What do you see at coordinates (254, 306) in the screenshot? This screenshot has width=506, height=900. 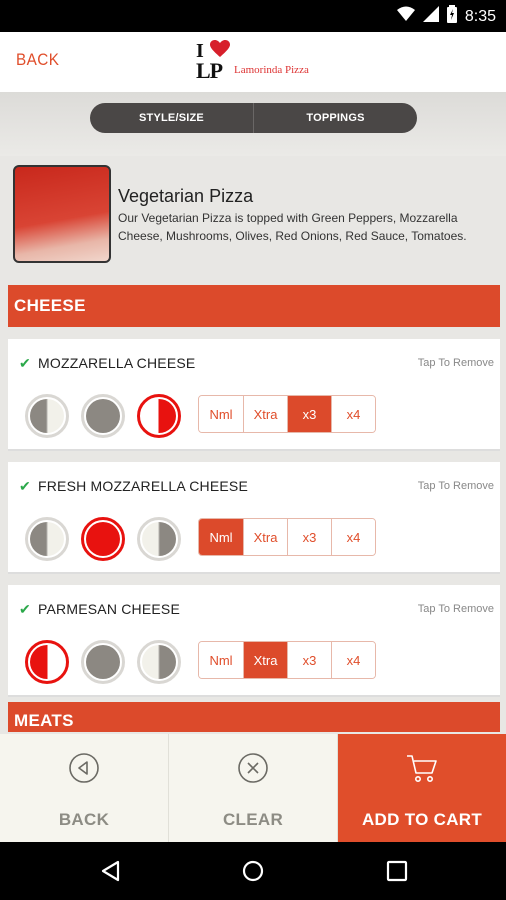 I see `section-header-cheese: CHEESE` at bounding box center [254, 306].